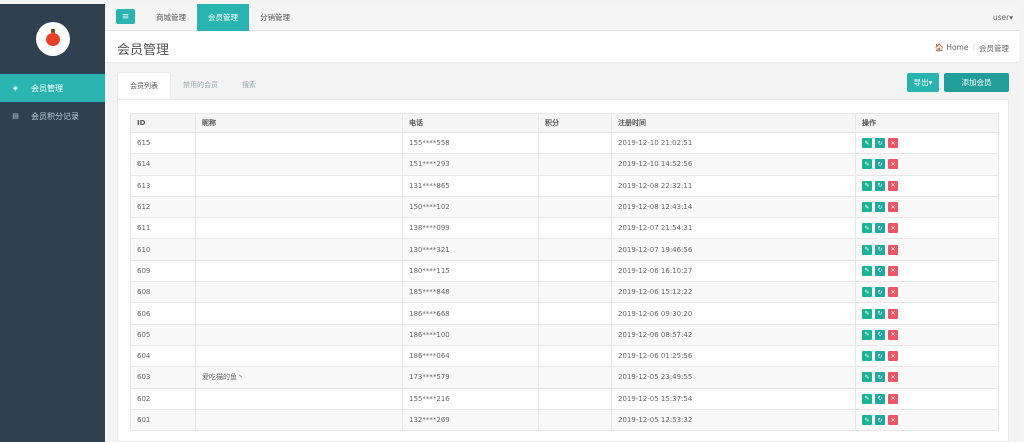 The width and height of the screenshot is (1024, 442). I want to click on table-cell: 602, so click(163, 398).